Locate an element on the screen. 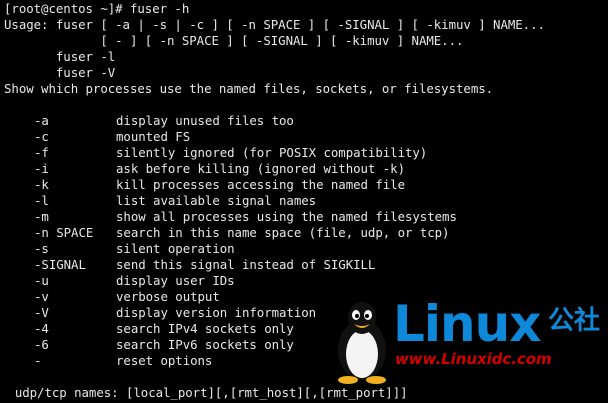  watermark-url: www.Linuxidc.com is located at coordinates (473, 359).